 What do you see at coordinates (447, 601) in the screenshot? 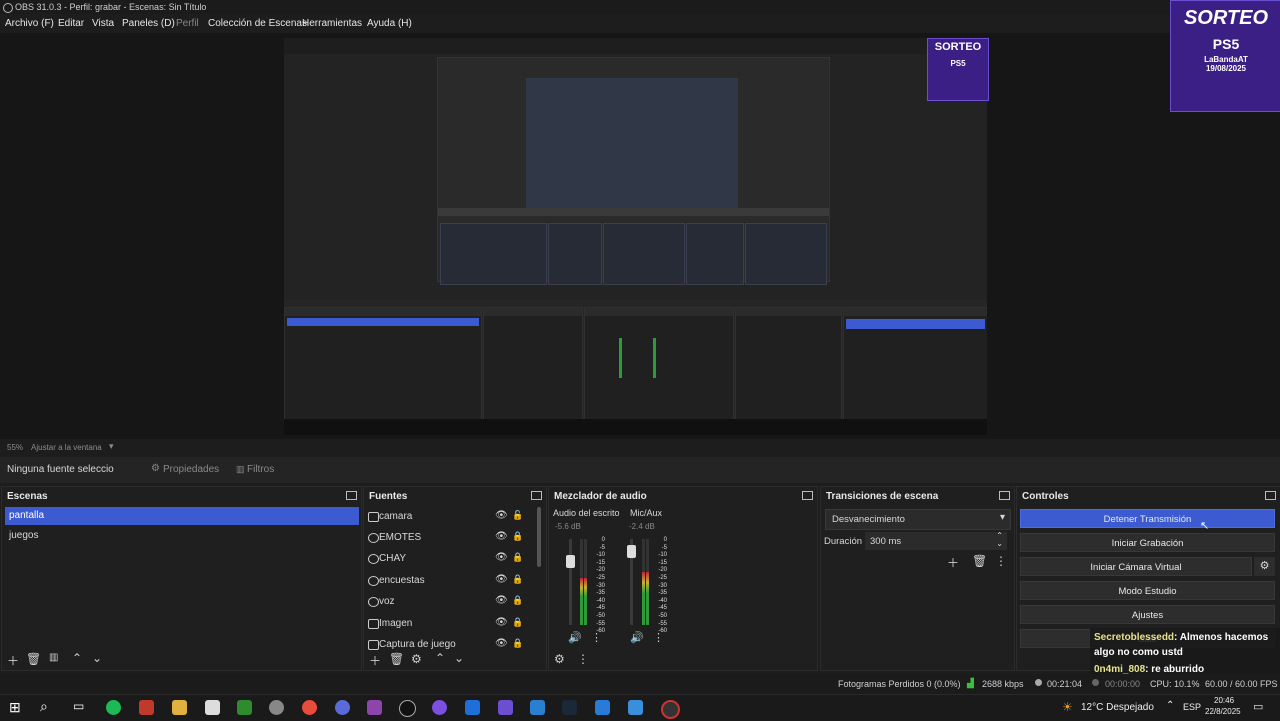
I see `source-item: voz 👁 🔒` at bounding box center [447, 601].